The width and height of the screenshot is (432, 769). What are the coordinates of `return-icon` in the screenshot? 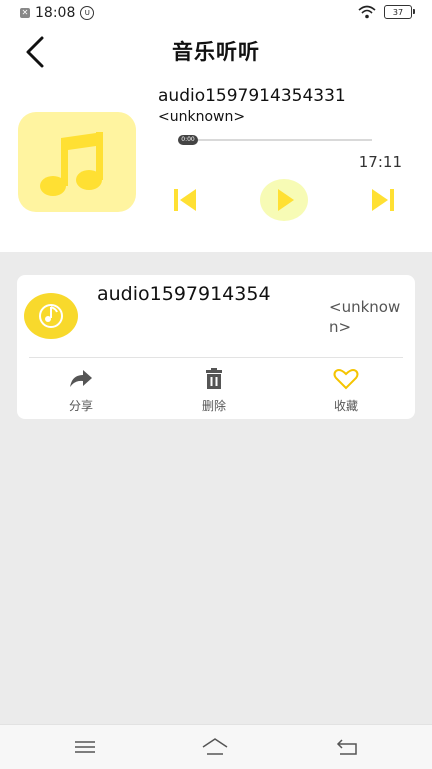 It's located at (347, 747).